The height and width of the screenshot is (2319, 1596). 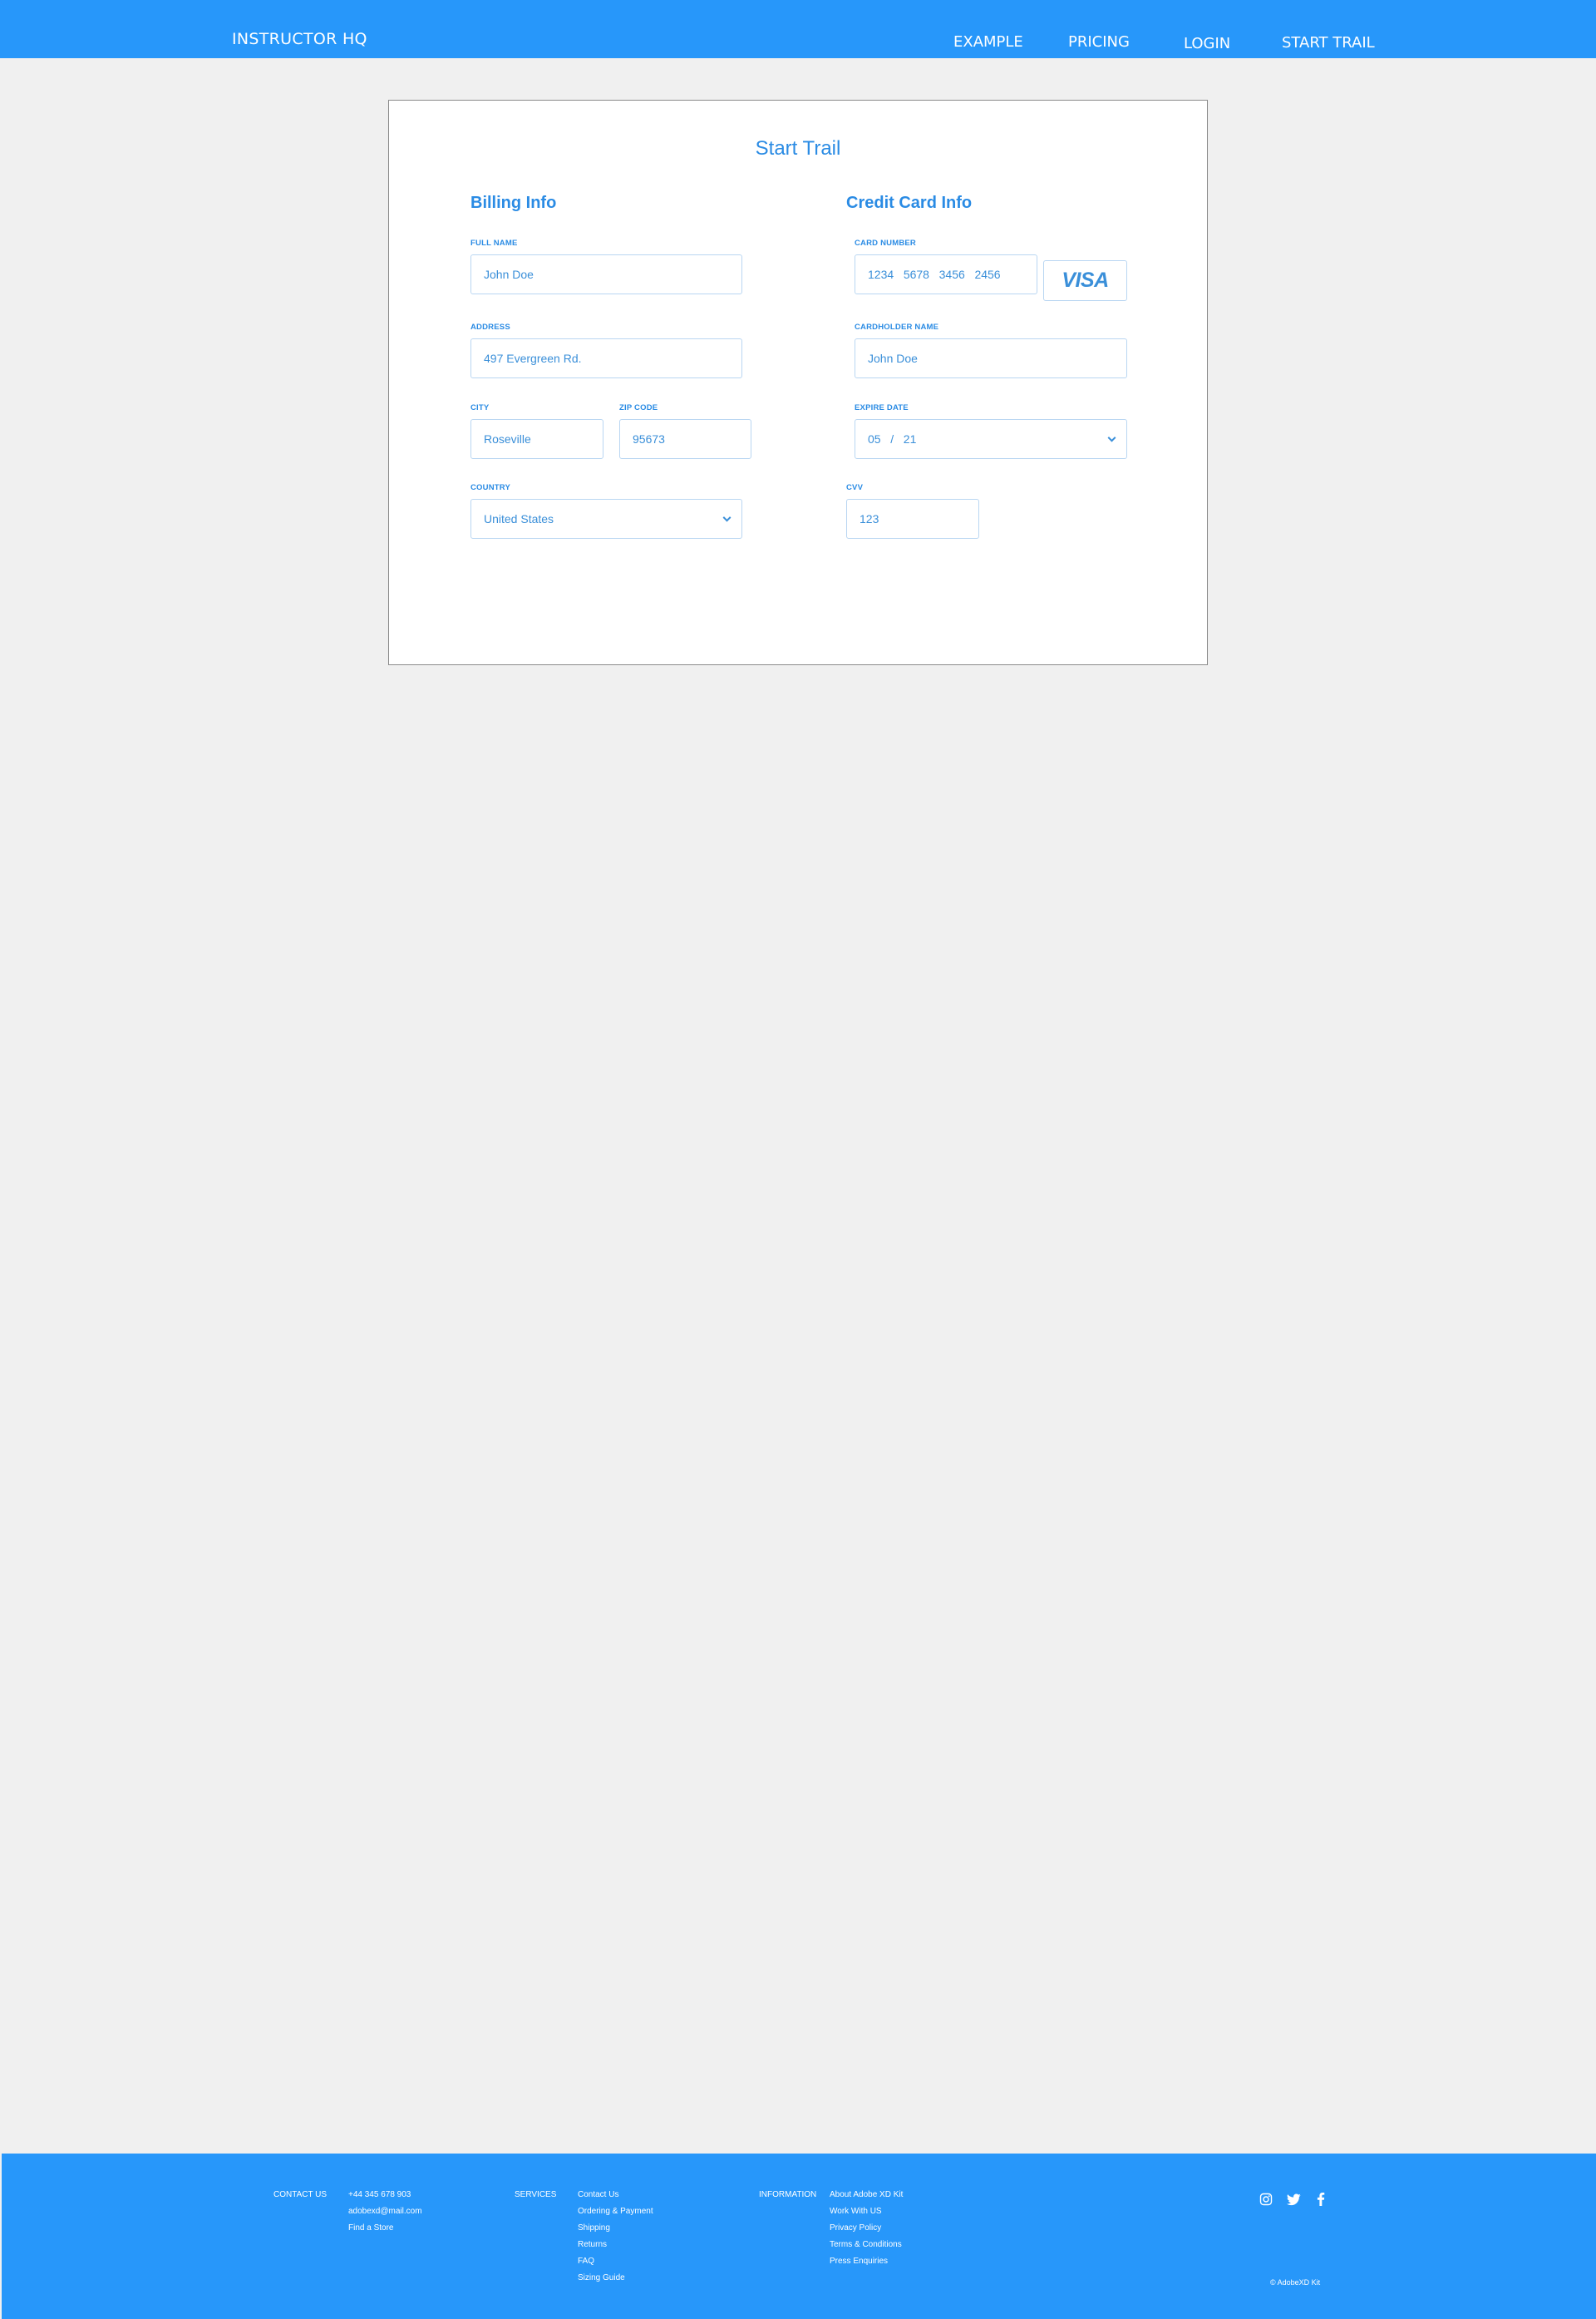 I want to click on brand-logo-text: INSTRUCTOR HQ, so click(x=299, y=39).